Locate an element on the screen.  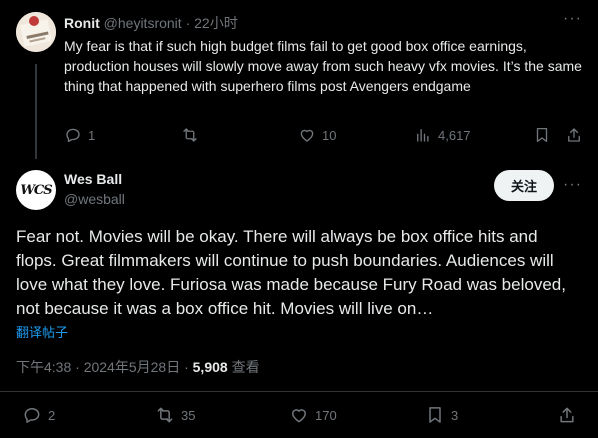
main-reply-button: 2 is located at coordinates (38, 415).